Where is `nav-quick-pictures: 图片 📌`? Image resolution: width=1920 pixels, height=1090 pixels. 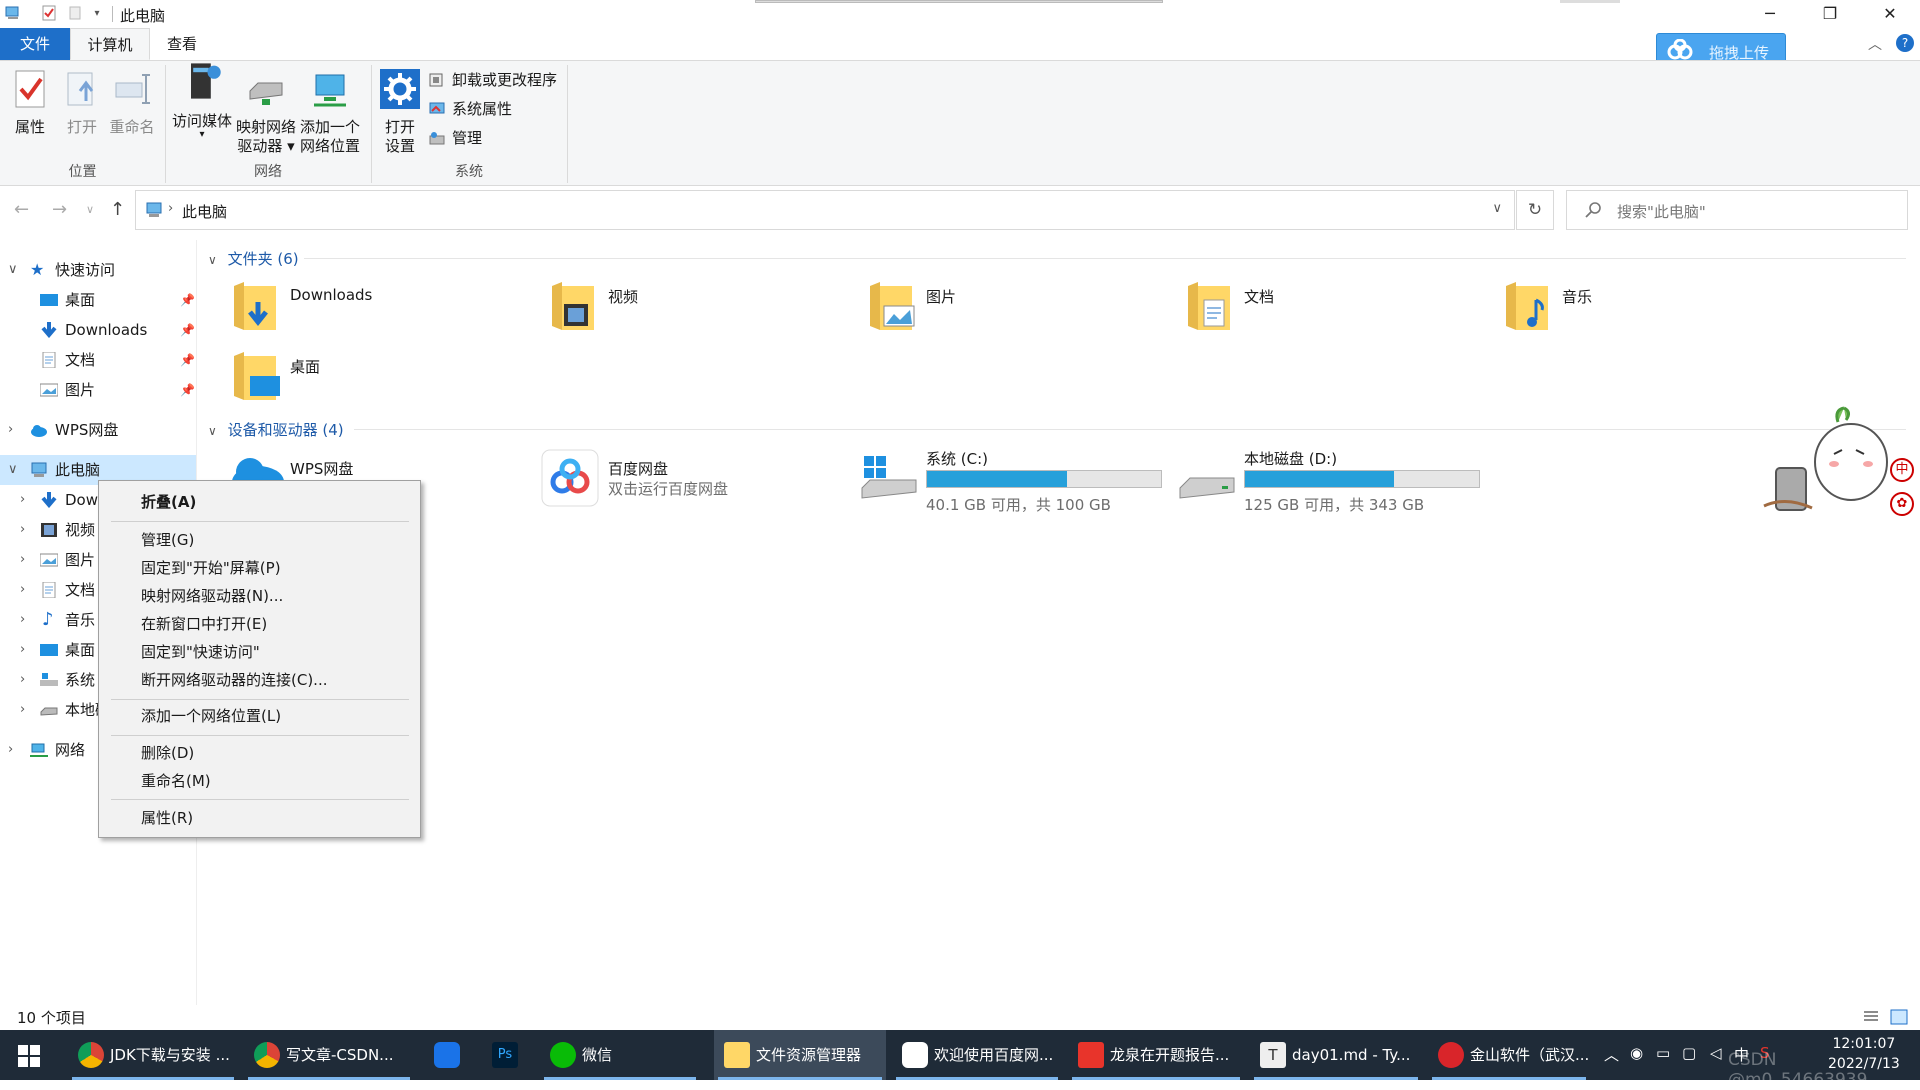 nav-quick-pictures: 图片 📌 is located at coordinates (98, 390).